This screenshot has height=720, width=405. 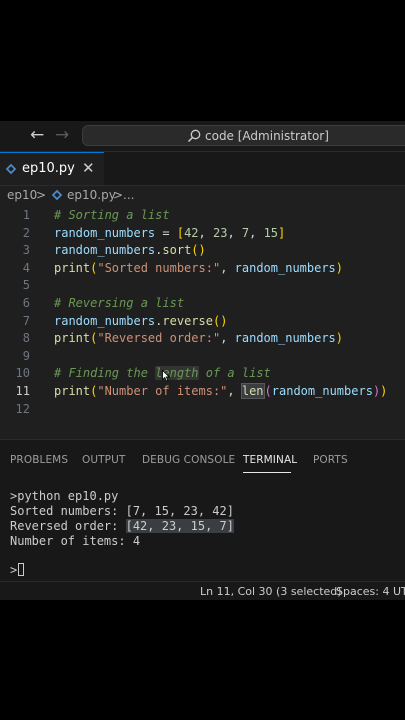 I want to click on code-text: print("Sorted numbers:", random_numbers), so click(x=198, y=269).